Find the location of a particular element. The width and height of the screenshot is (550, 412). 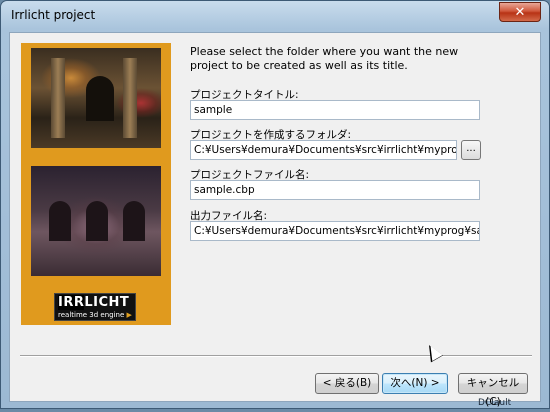

next-button: 次へ(N) > is located at coordinates (415, 383).